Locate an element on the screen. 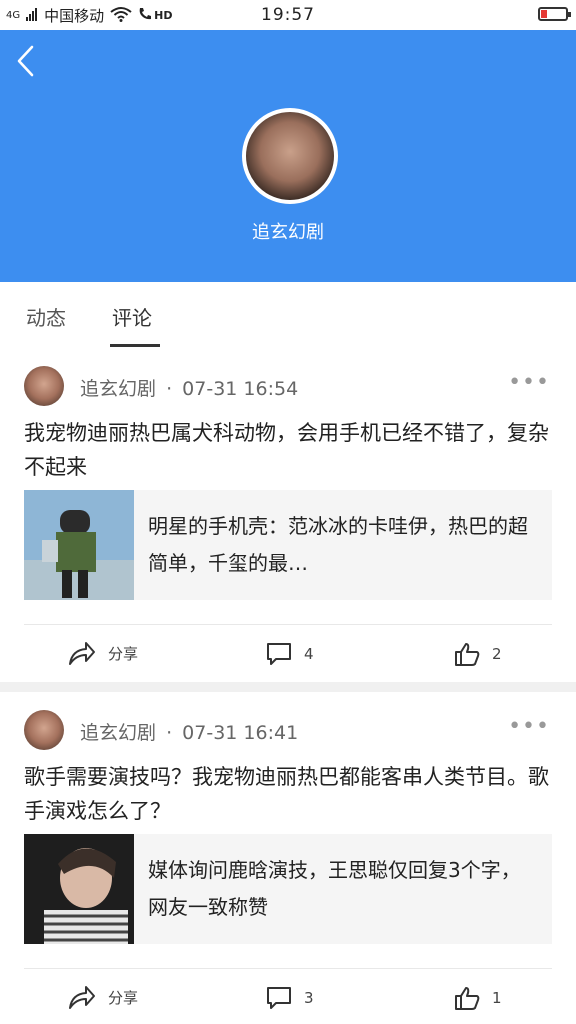 Image resolution: width=576 pixels, height=1024 pixels. back-button is located at coordinates (26, 61).